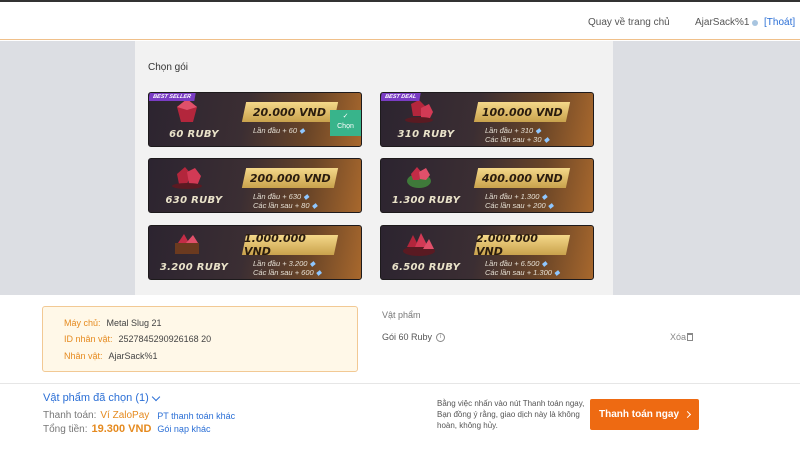 The image size is (800, 450). Describe the element at coordinates (187, 244) in the screenshot. I see `ruby-chest-icon` at that location.